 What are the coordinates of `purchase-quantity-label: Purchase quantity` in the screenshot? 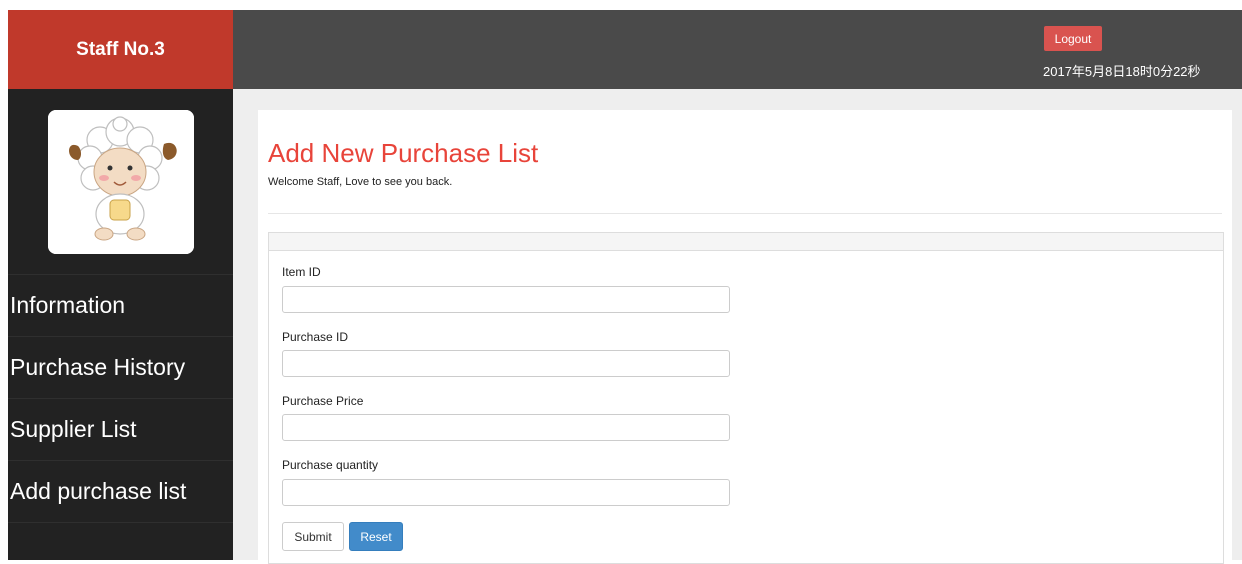 It's located at (330, 465).